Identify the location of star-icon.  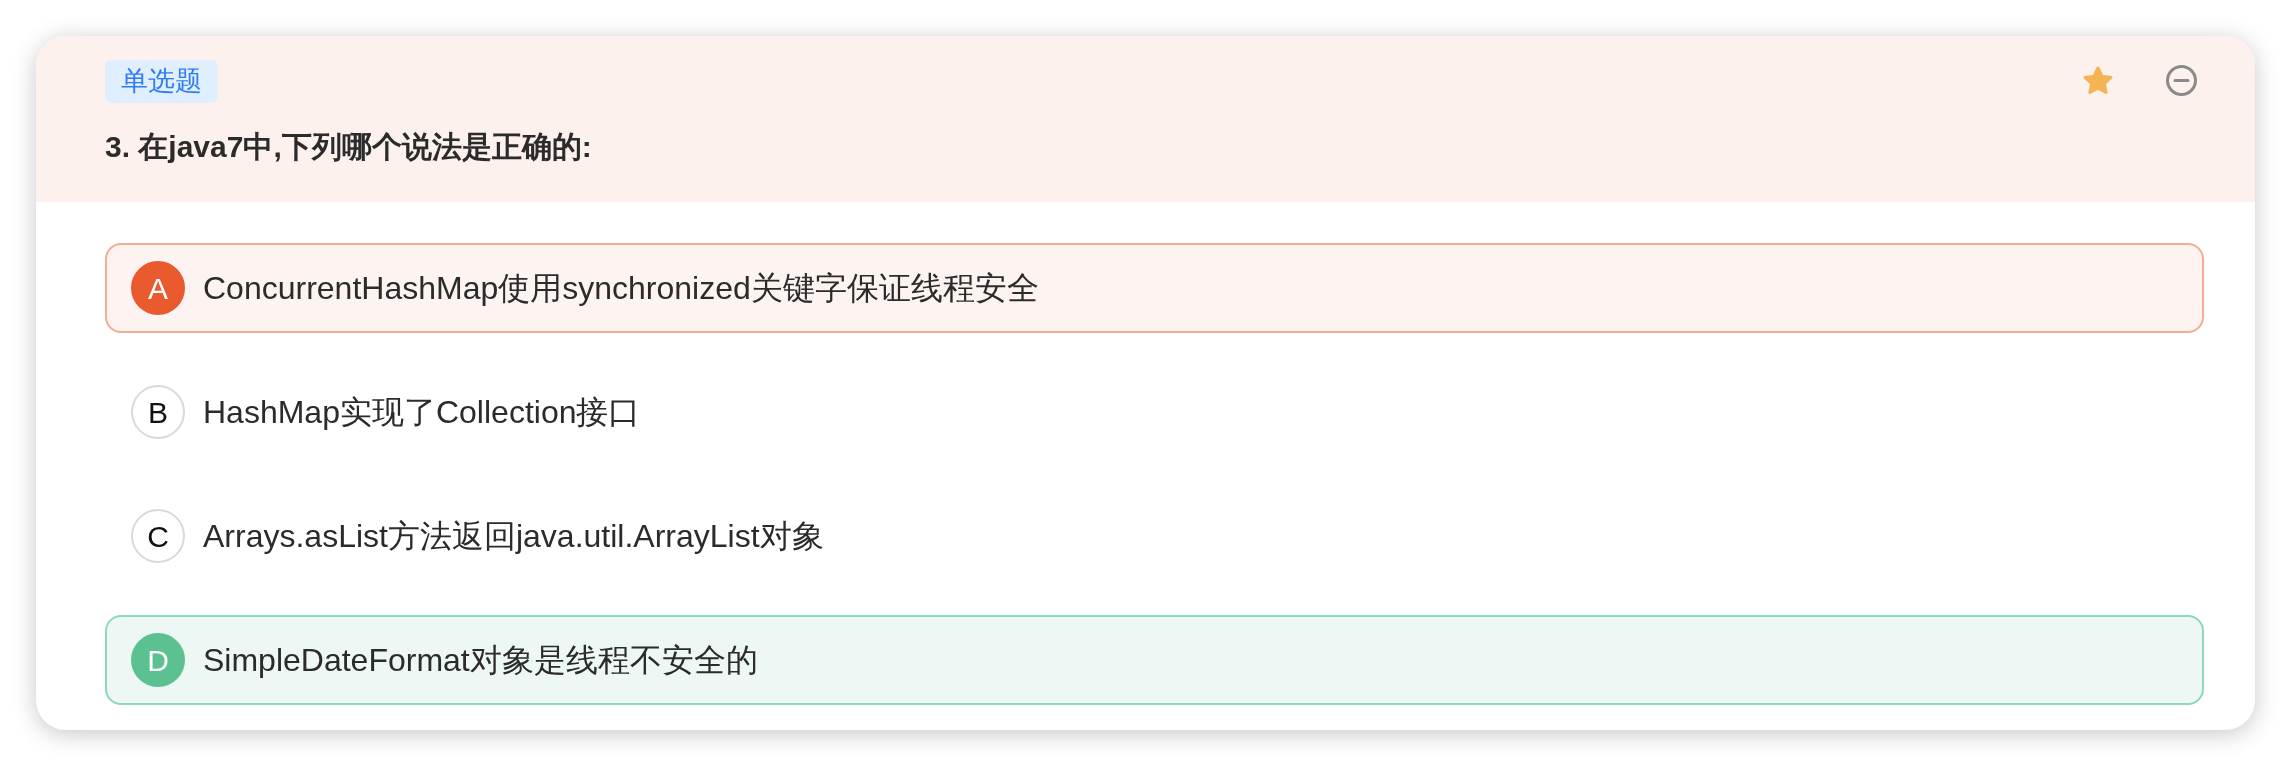
(2098, 80).